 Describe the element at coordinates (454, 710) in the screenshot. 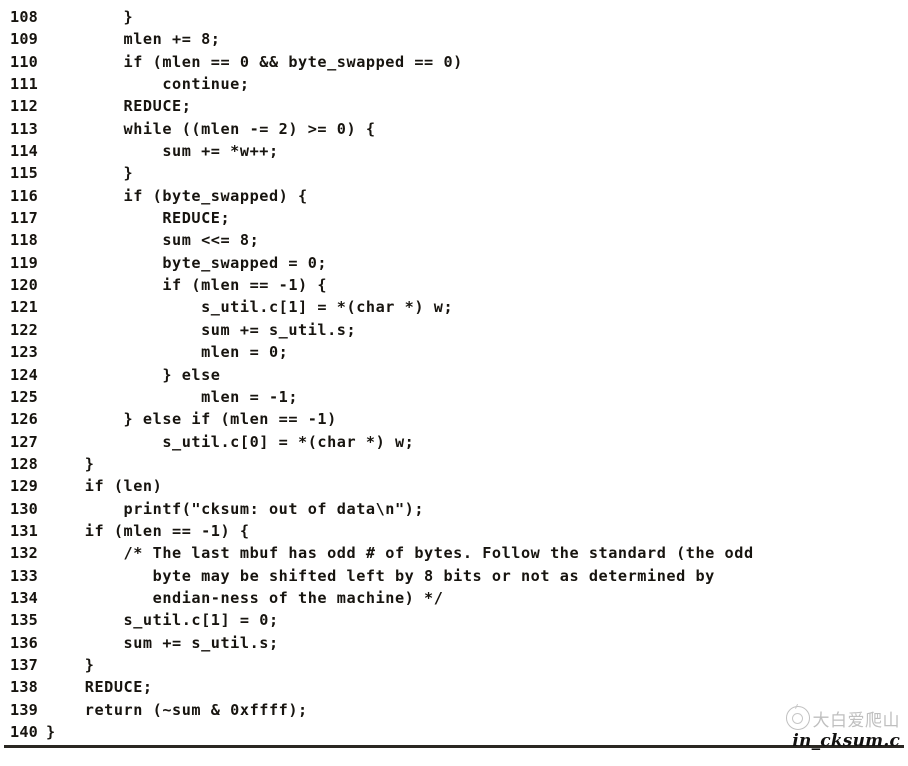

I see `code-line: 139 return (~sum & 0xffff);` at that location.